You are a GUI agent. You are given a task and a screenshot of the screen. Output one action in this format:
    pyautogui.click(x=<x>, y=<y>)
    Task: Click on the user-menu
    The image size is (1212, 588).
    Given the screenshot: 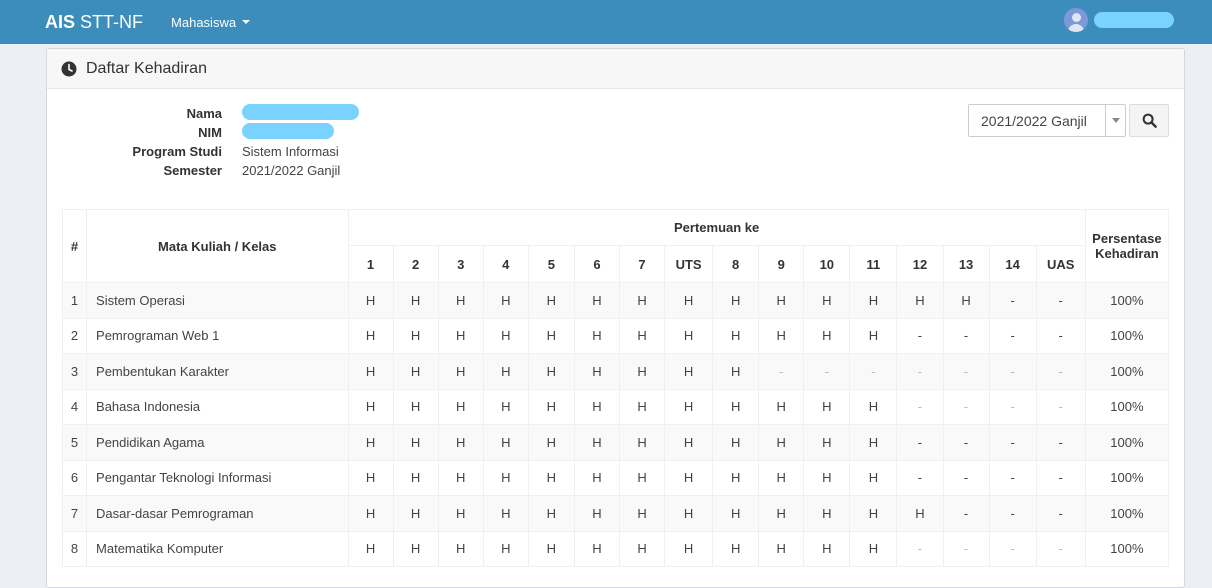 What is the action you would take?
    pyautogui.click(x=1119, y=20)
    